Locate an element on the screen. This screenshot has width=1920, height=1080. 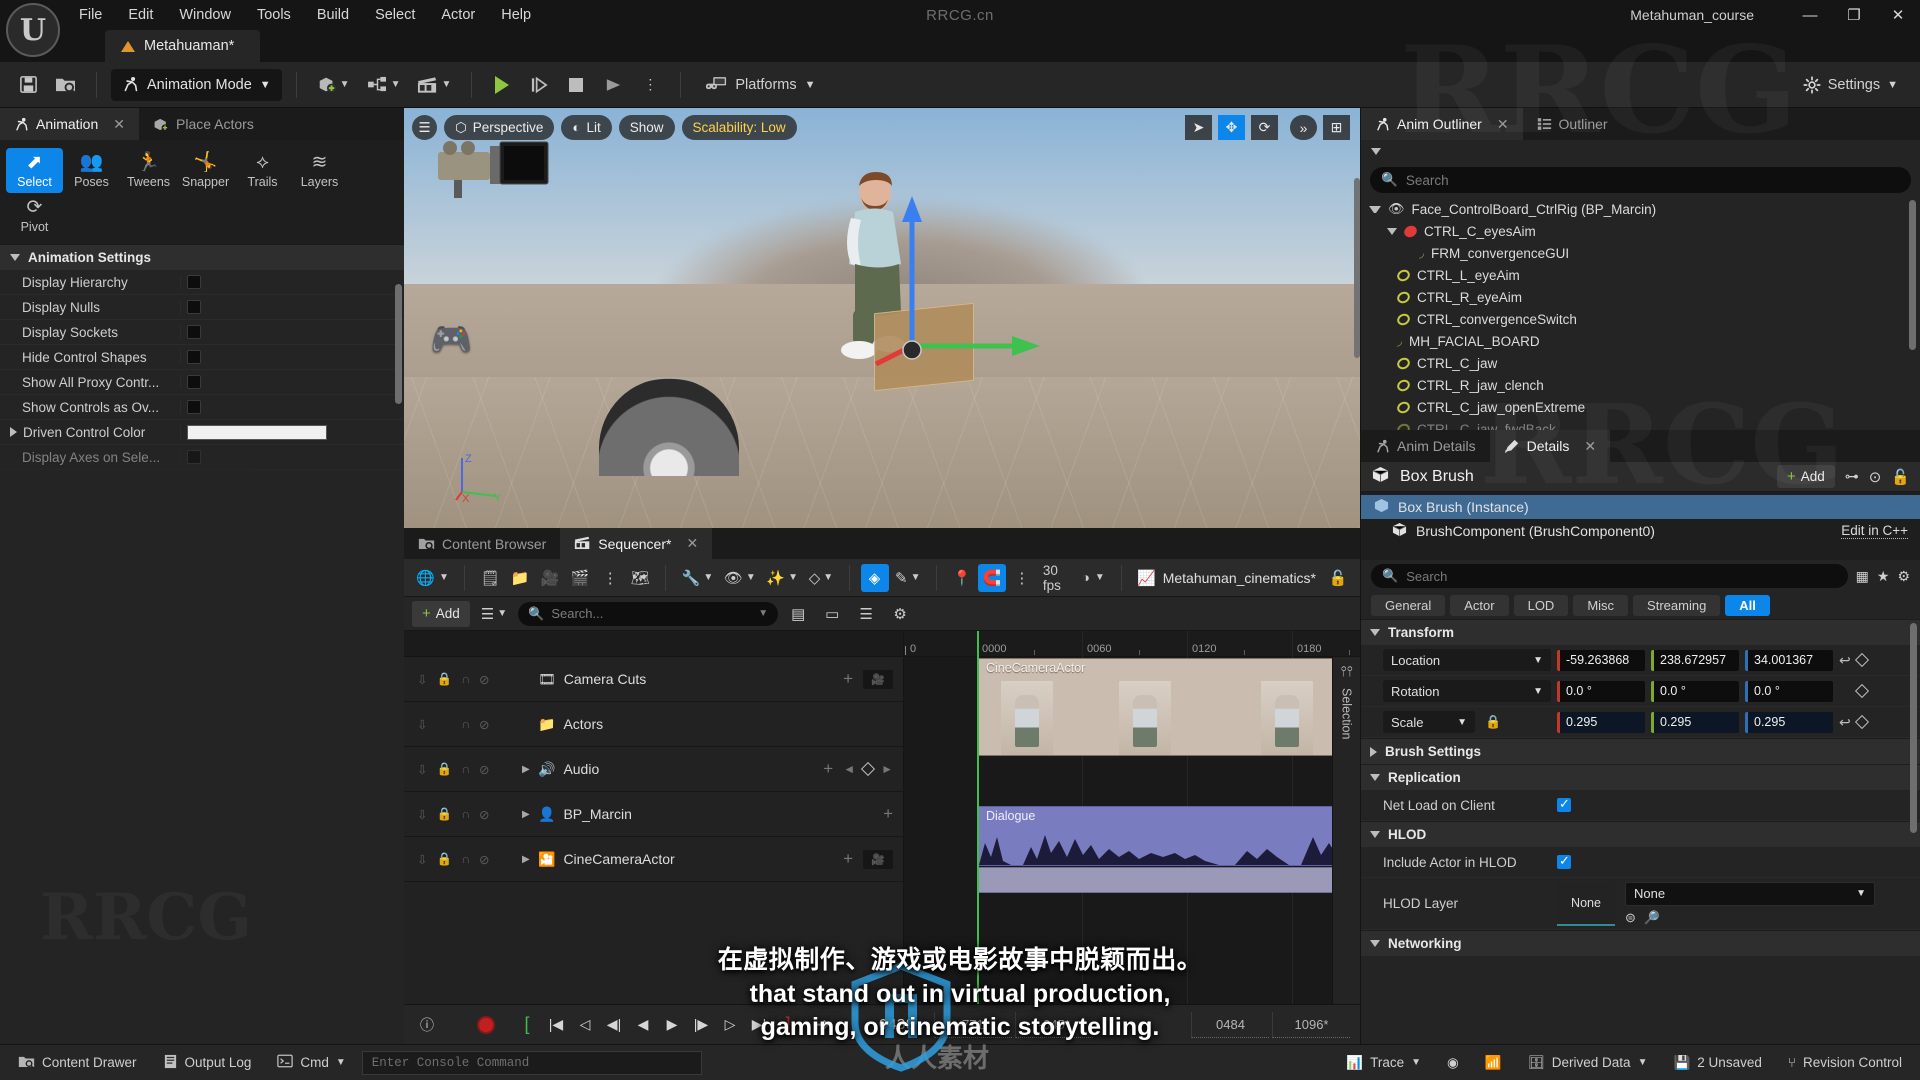
chevron-down-icon is located at coordinates (1376, 151).